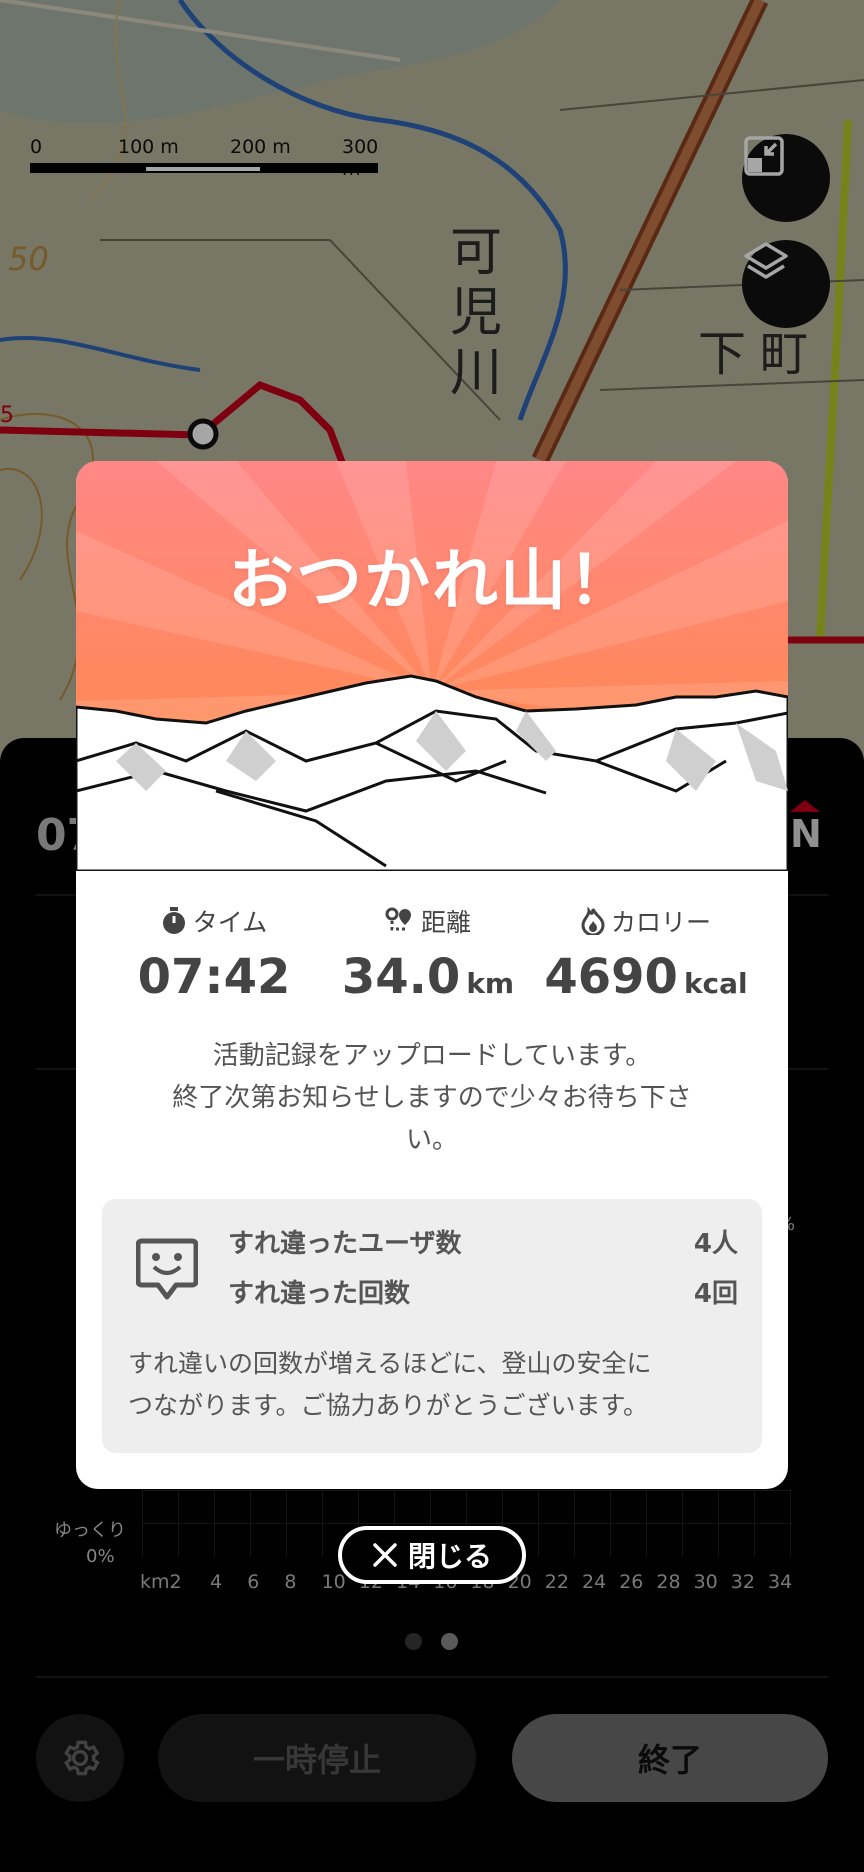 The width and height of the screenshot is (864, 1872). Describe the element at coordinates (398, 919) in the screenshot. I see `route-pin-icon` at that location.